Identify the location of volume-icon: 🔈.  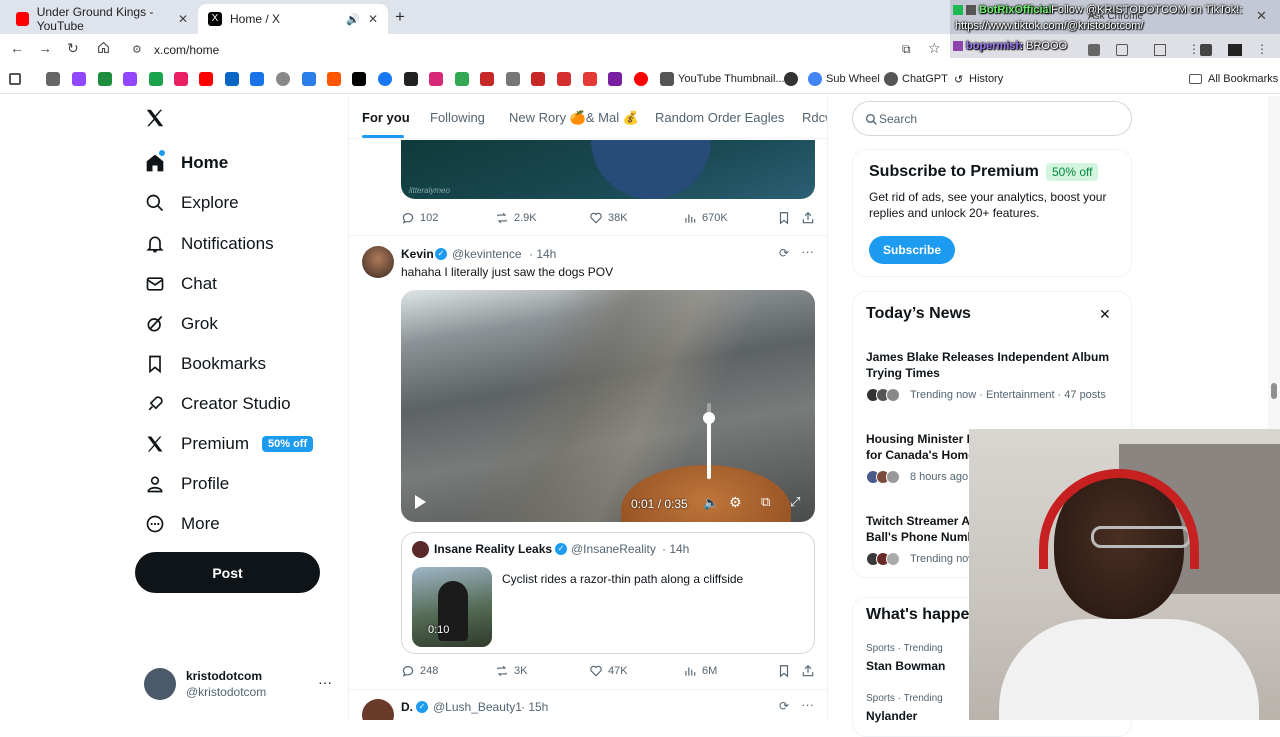
(711, 503).